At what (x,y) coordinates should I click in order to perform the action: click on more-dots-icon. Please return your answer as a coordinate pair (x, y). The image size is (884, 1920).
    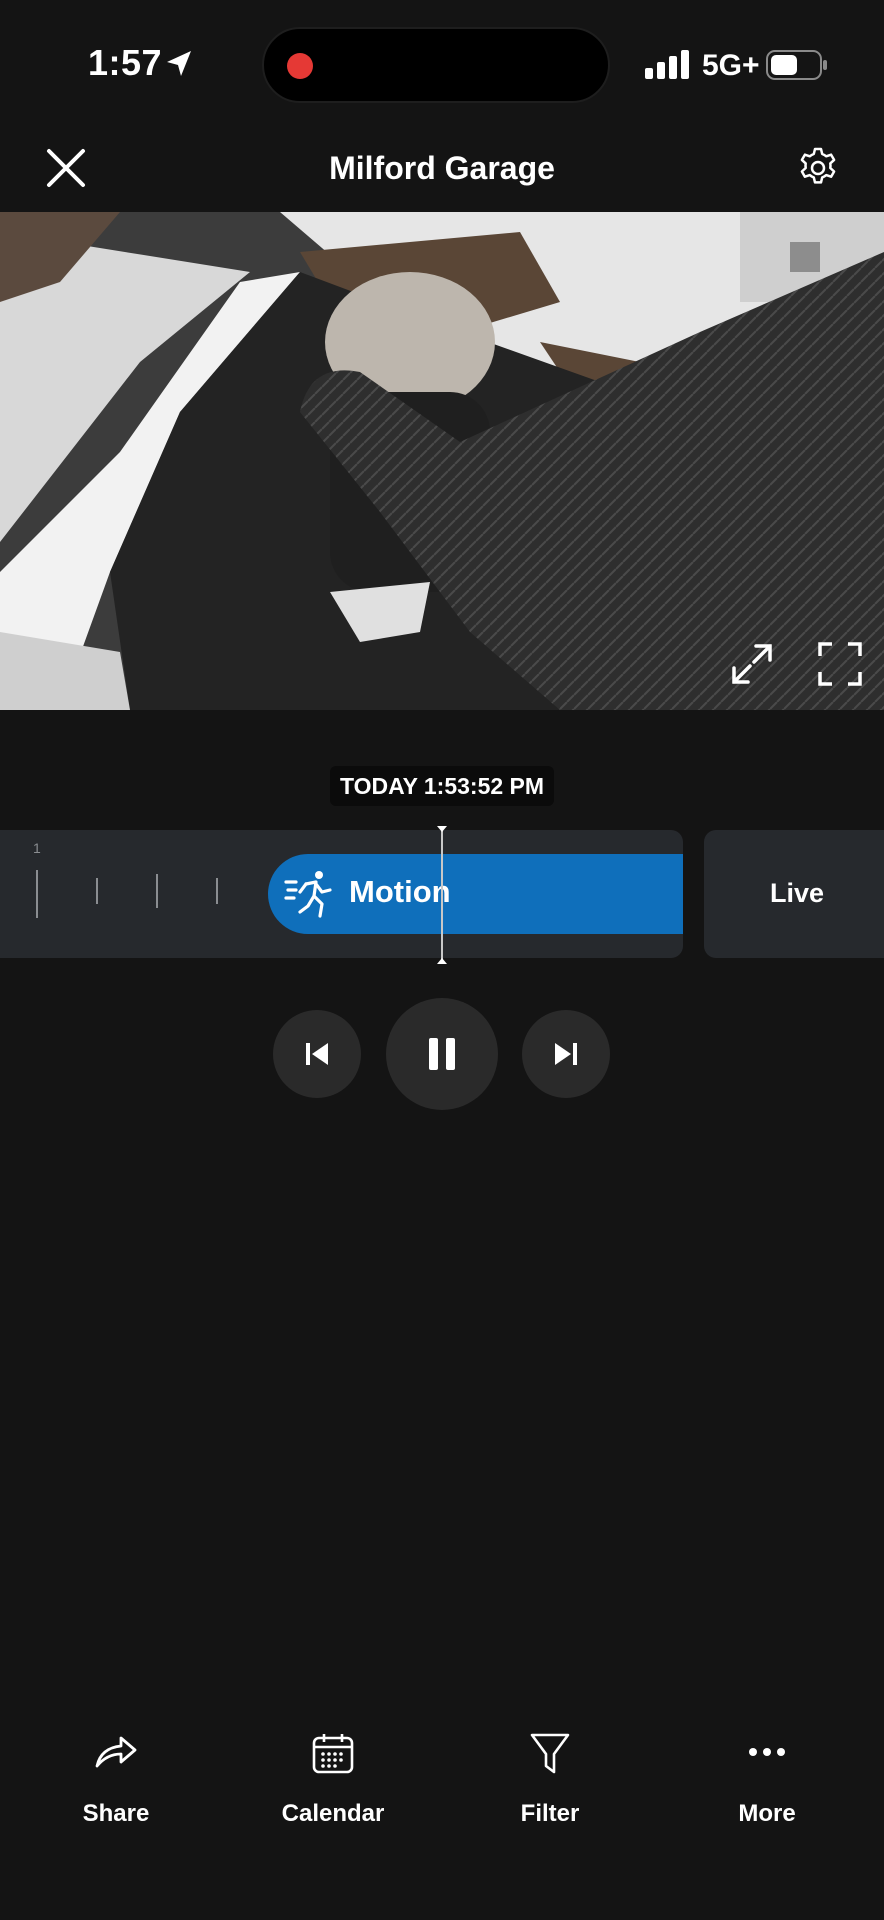
    Looking at the image, I should click on (767, 1752).